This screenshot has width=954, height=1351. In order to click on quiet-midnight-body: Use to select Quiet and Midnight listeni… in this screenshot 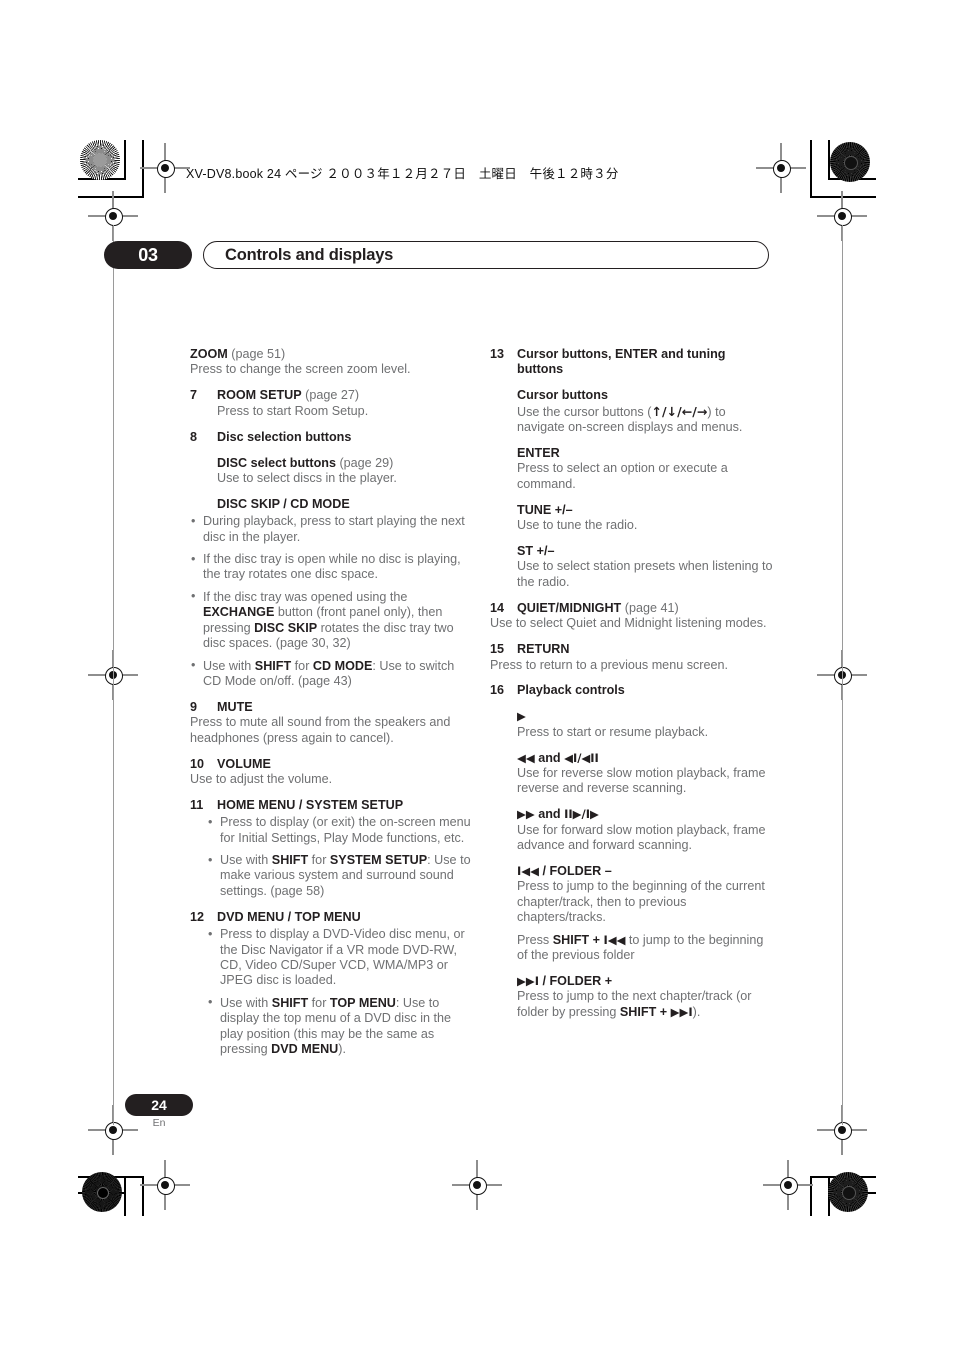, I will do `click(628, 623)`.